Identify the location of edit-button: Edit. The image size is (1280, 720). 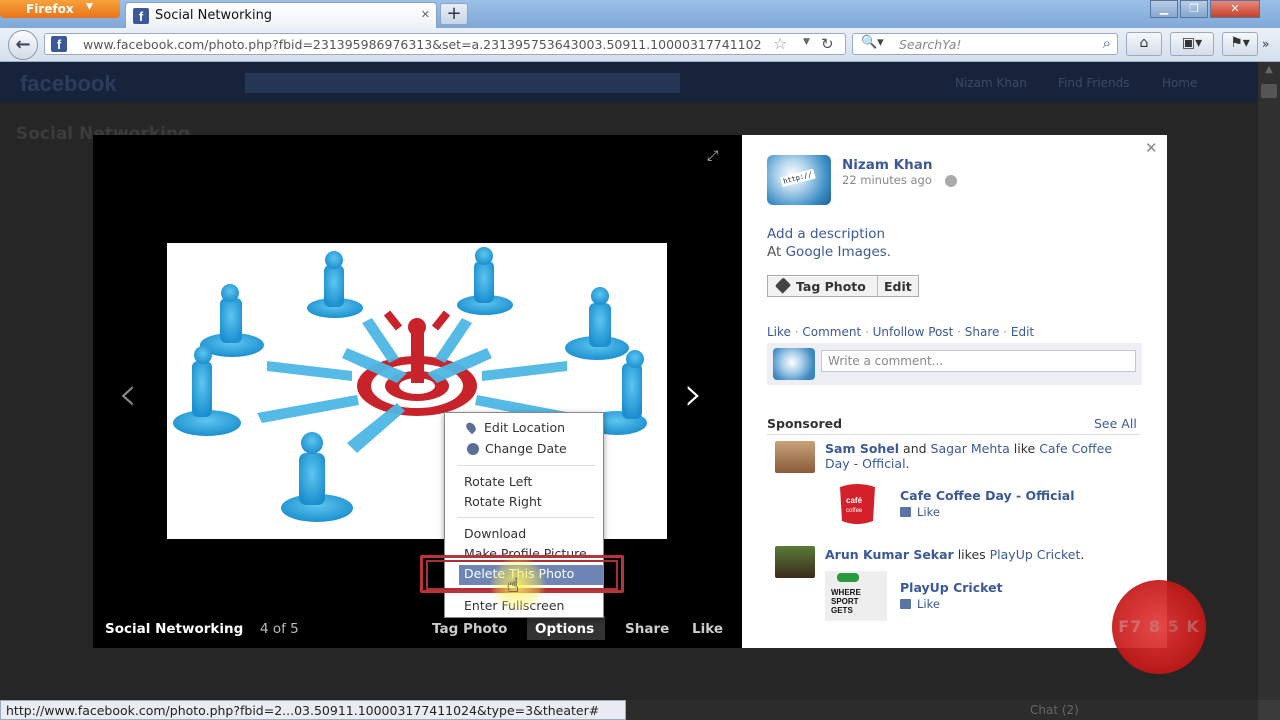
(898, 286).